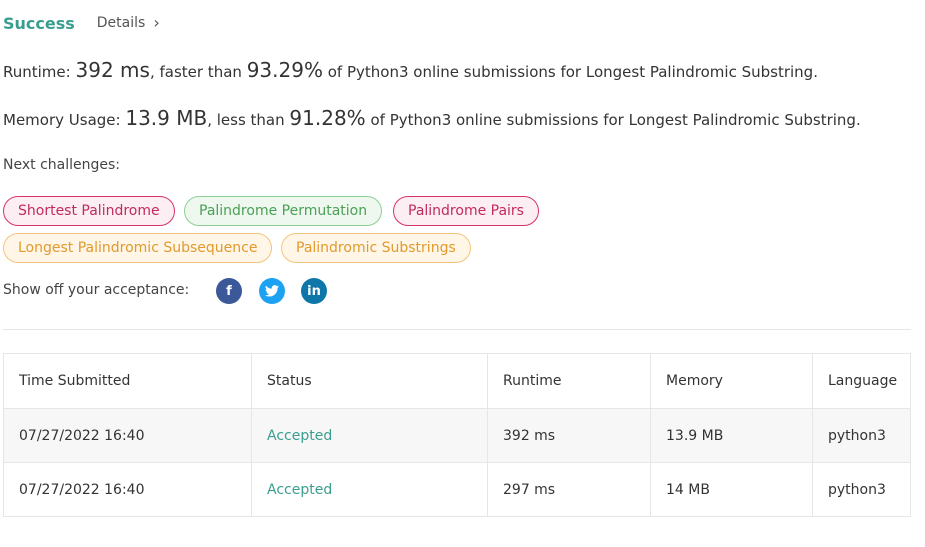 Image resolution: width=925 pixels, height=547 pixels. I want to click on challenge-tag-palindrome-permutation: Palindrome Permutation, so click(283, 211).